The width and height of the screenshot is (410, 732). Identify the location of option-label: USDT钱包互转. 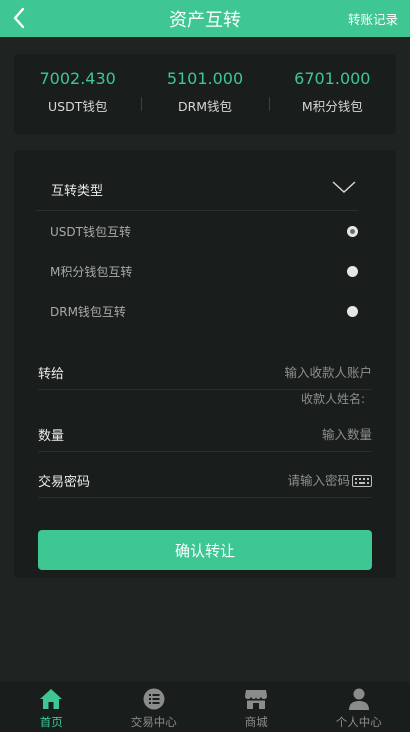
(90, 231).